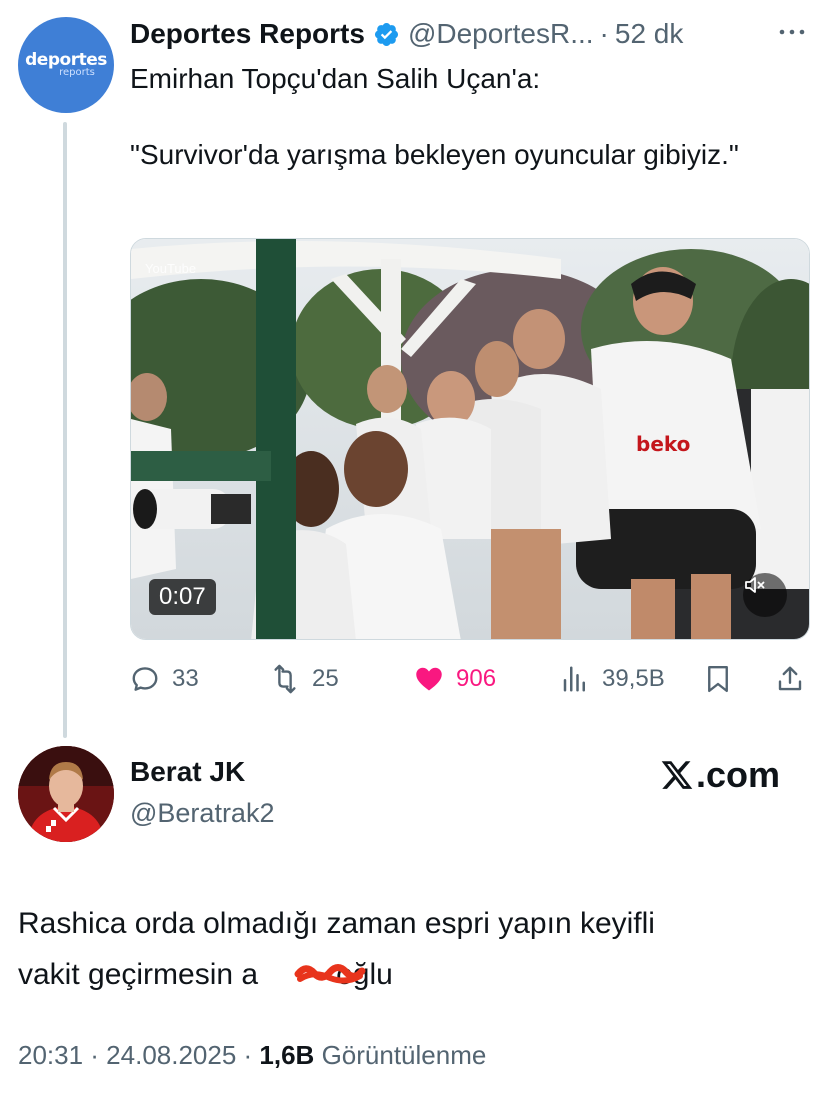 The height and width of the screenshot is (1095, 827). Describe the element at coordinates (182, 597) in the screenshot. I see `video-duration: 0:07` at that location.